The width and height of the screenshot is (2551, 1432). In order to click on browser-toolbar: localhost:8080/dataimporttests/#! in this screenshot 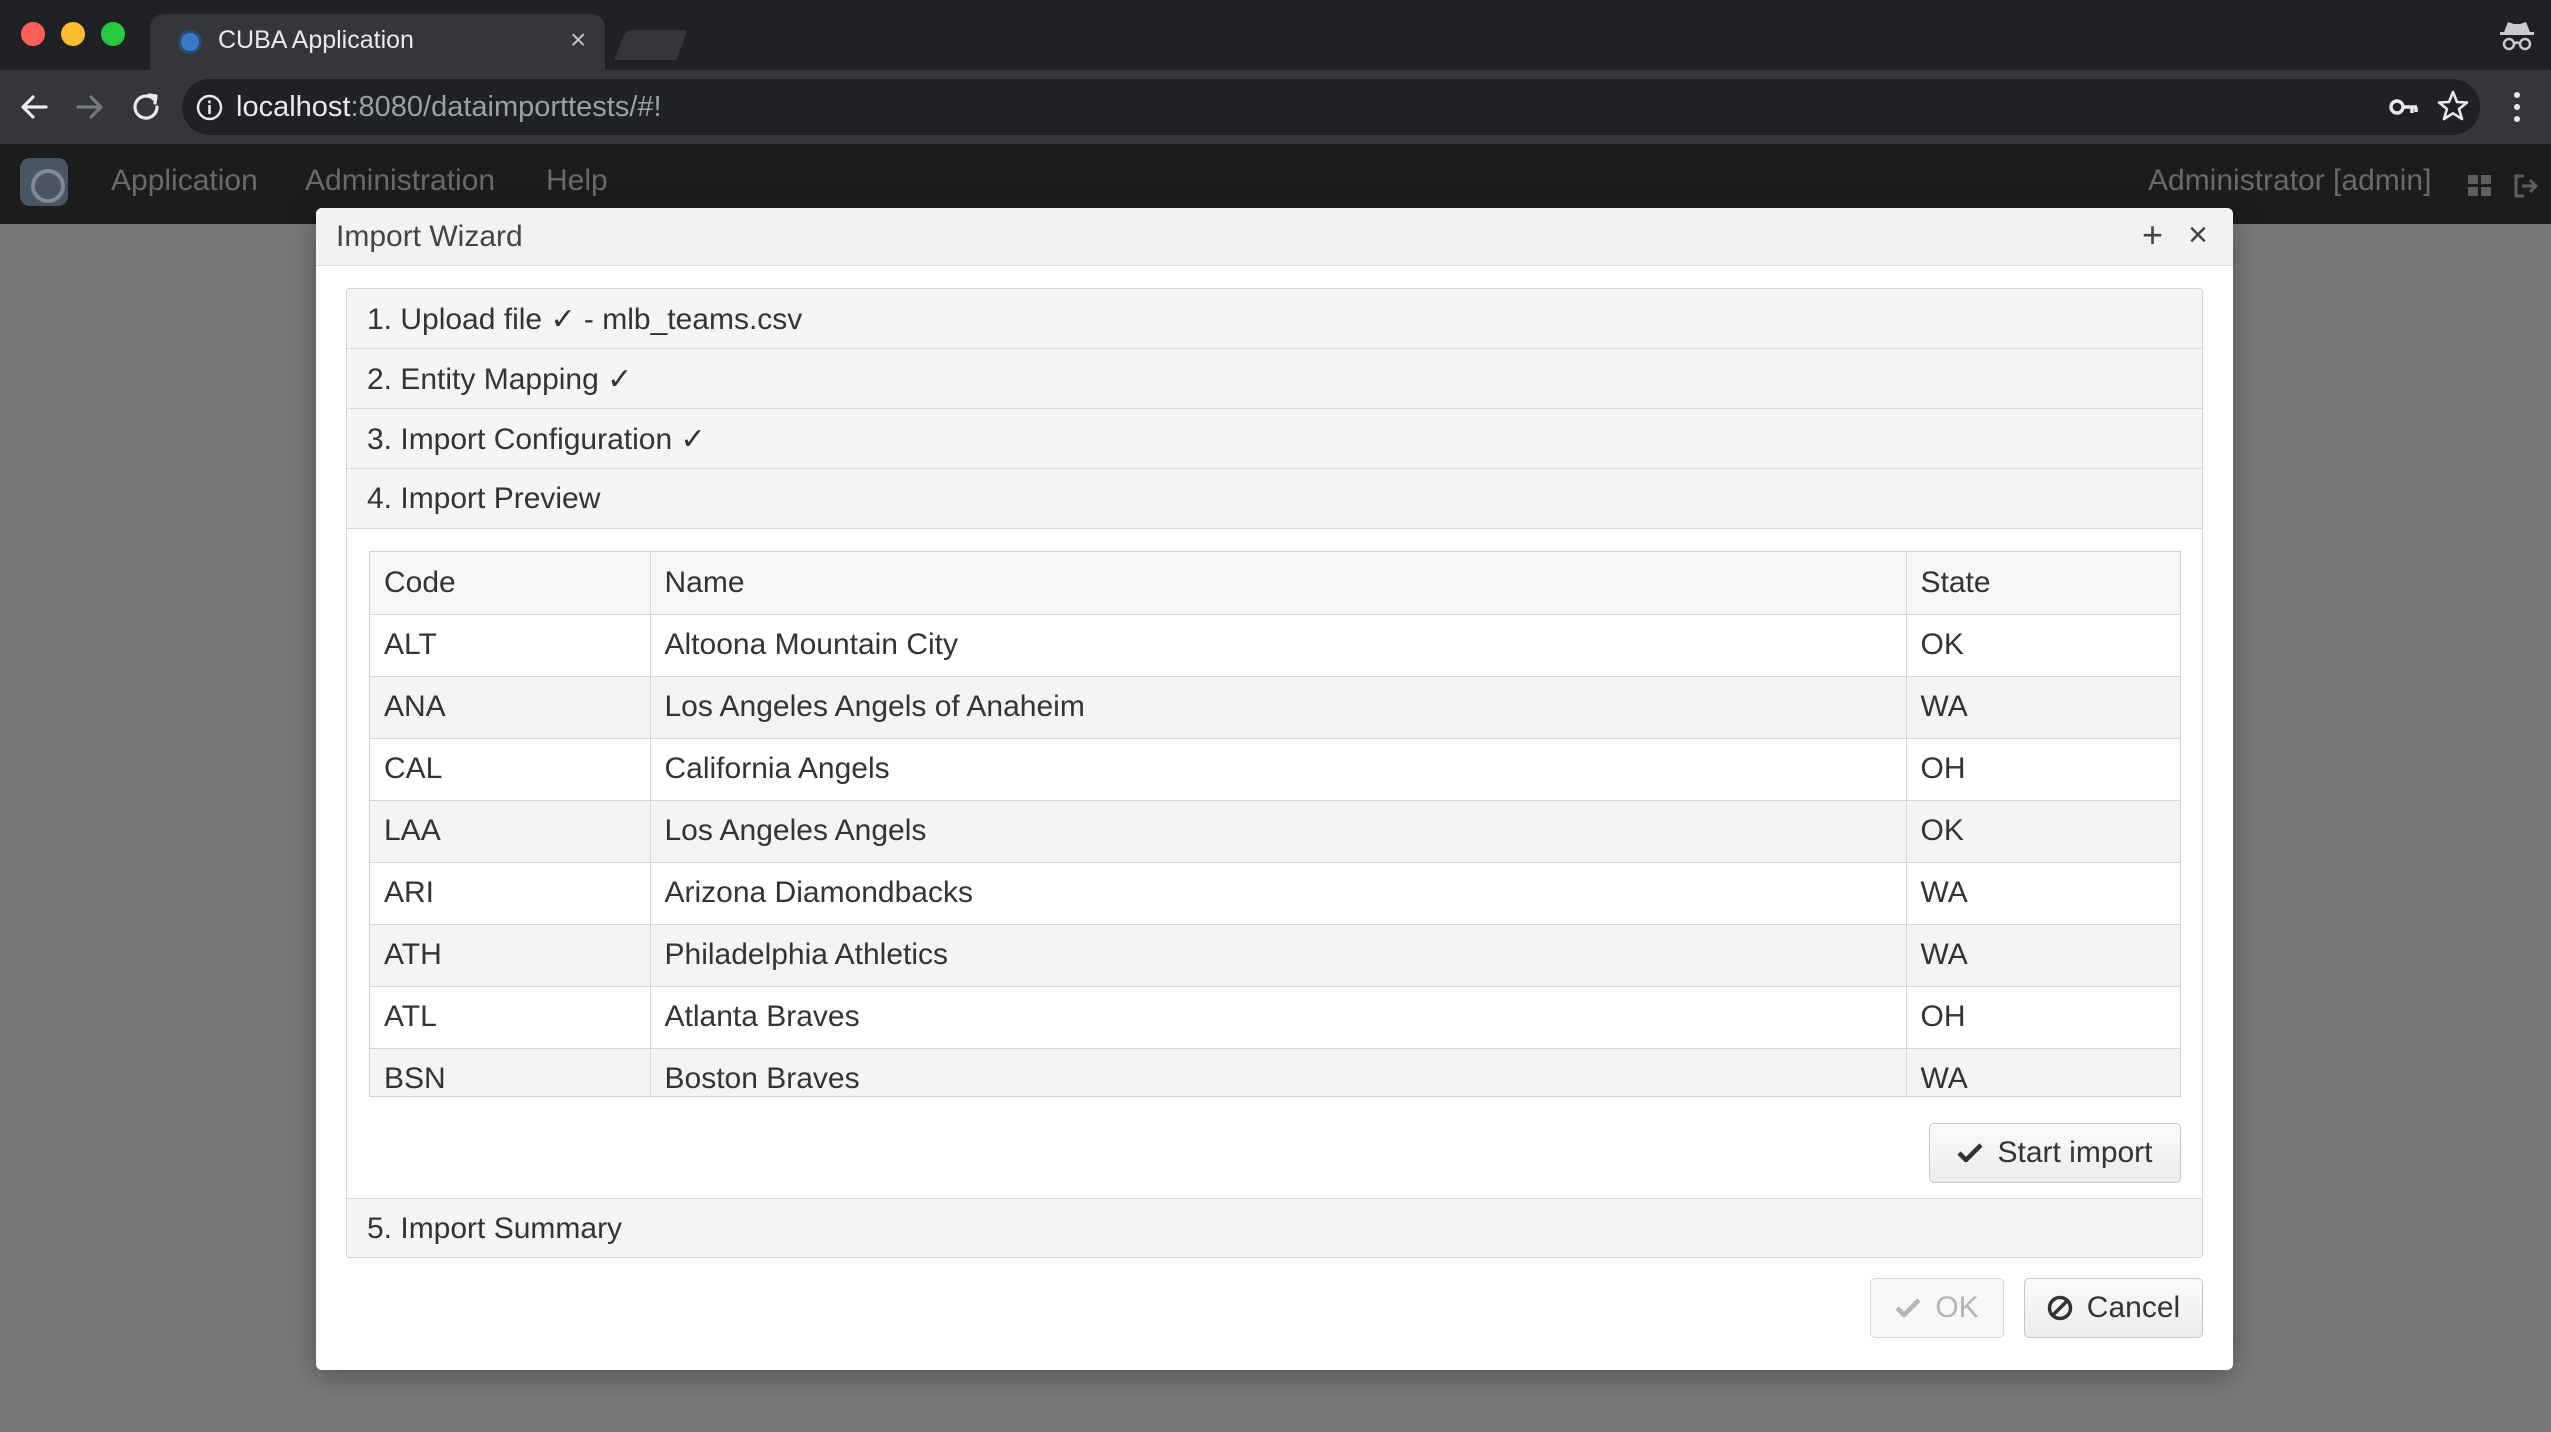, I will do `click(1275, 107)`.